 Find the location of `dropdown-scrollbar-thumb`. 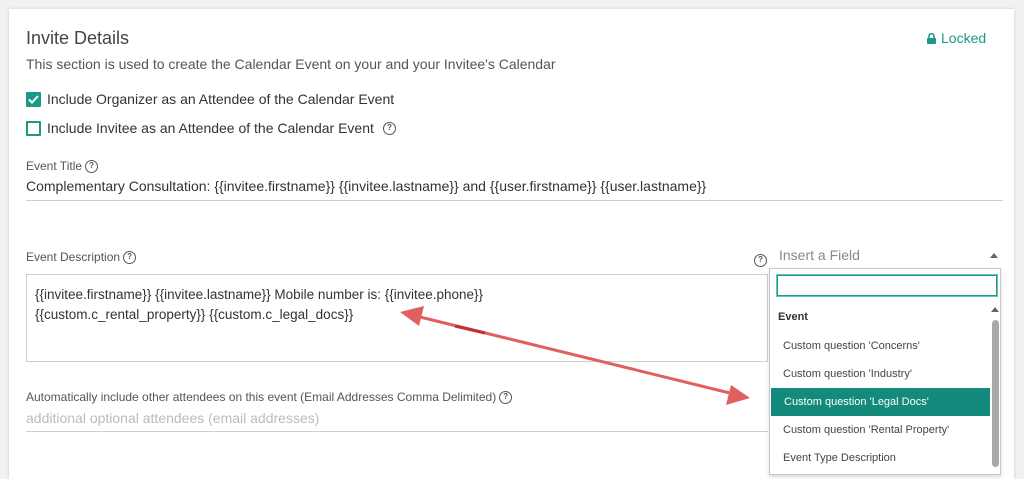

dropdown-scrollbar-thumb is located at coordinates (995, 393).